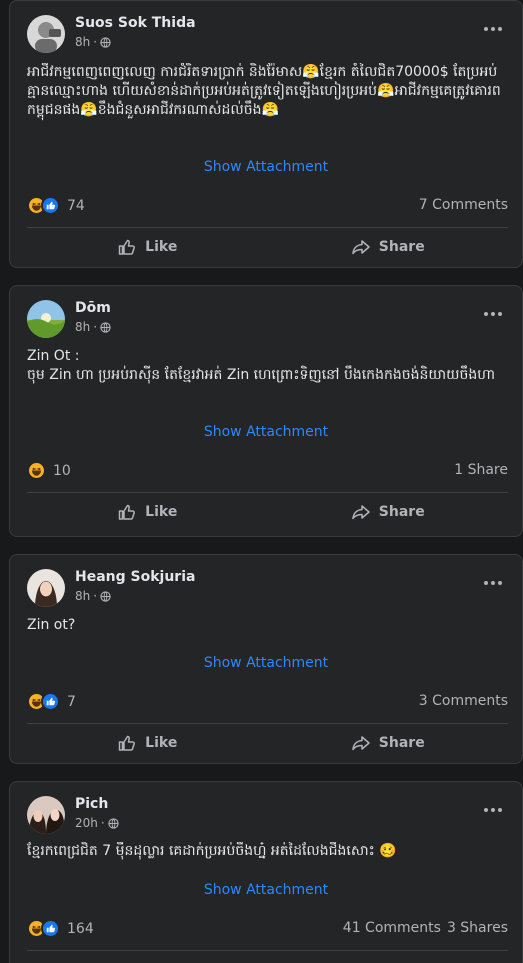 The width and height of the screenshot is (523, 963). What do you see at coordinates (267, 35) in the screenshot?
I see `post-header: Suos Sok Thida 8h ·` at bounding box center [267, 35].